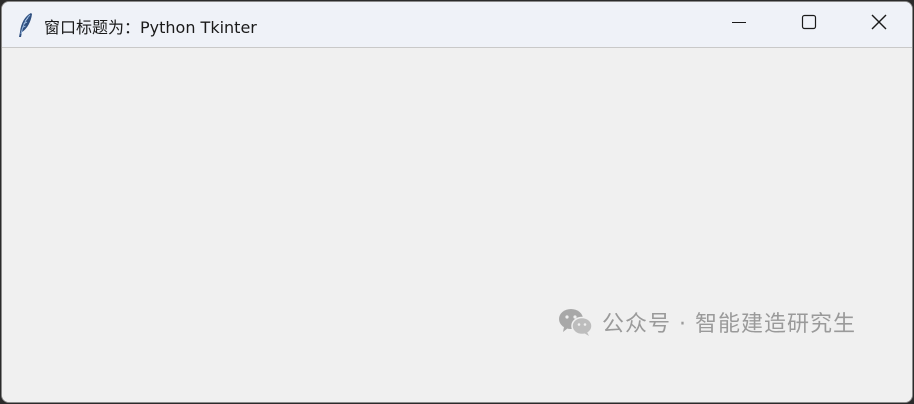  I want to click on minimize-icon, so click(739, 24).